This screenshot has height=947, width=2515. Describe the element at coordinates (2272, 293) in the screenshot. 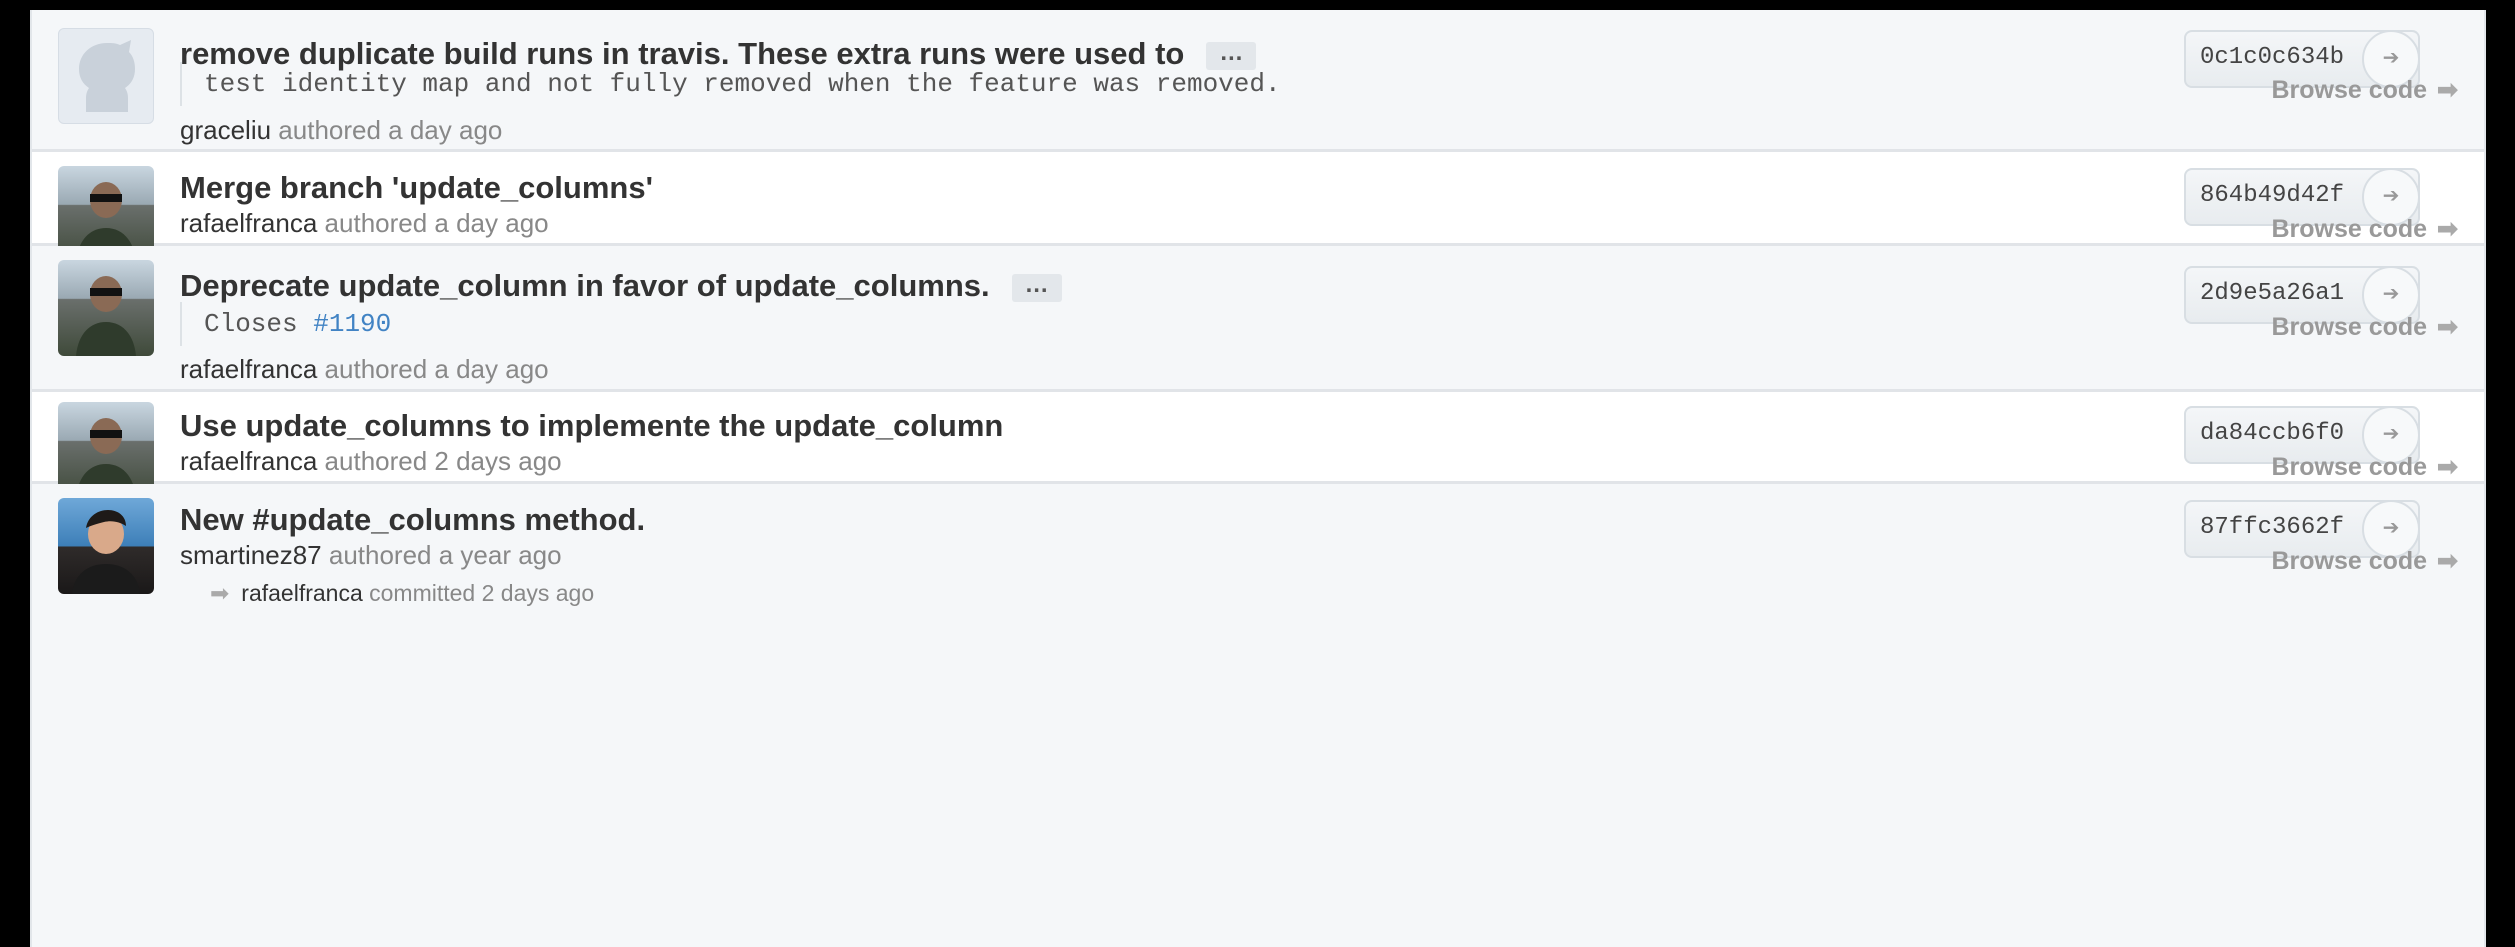

I see `sha-text: 2d9e5a26a1` at that location.